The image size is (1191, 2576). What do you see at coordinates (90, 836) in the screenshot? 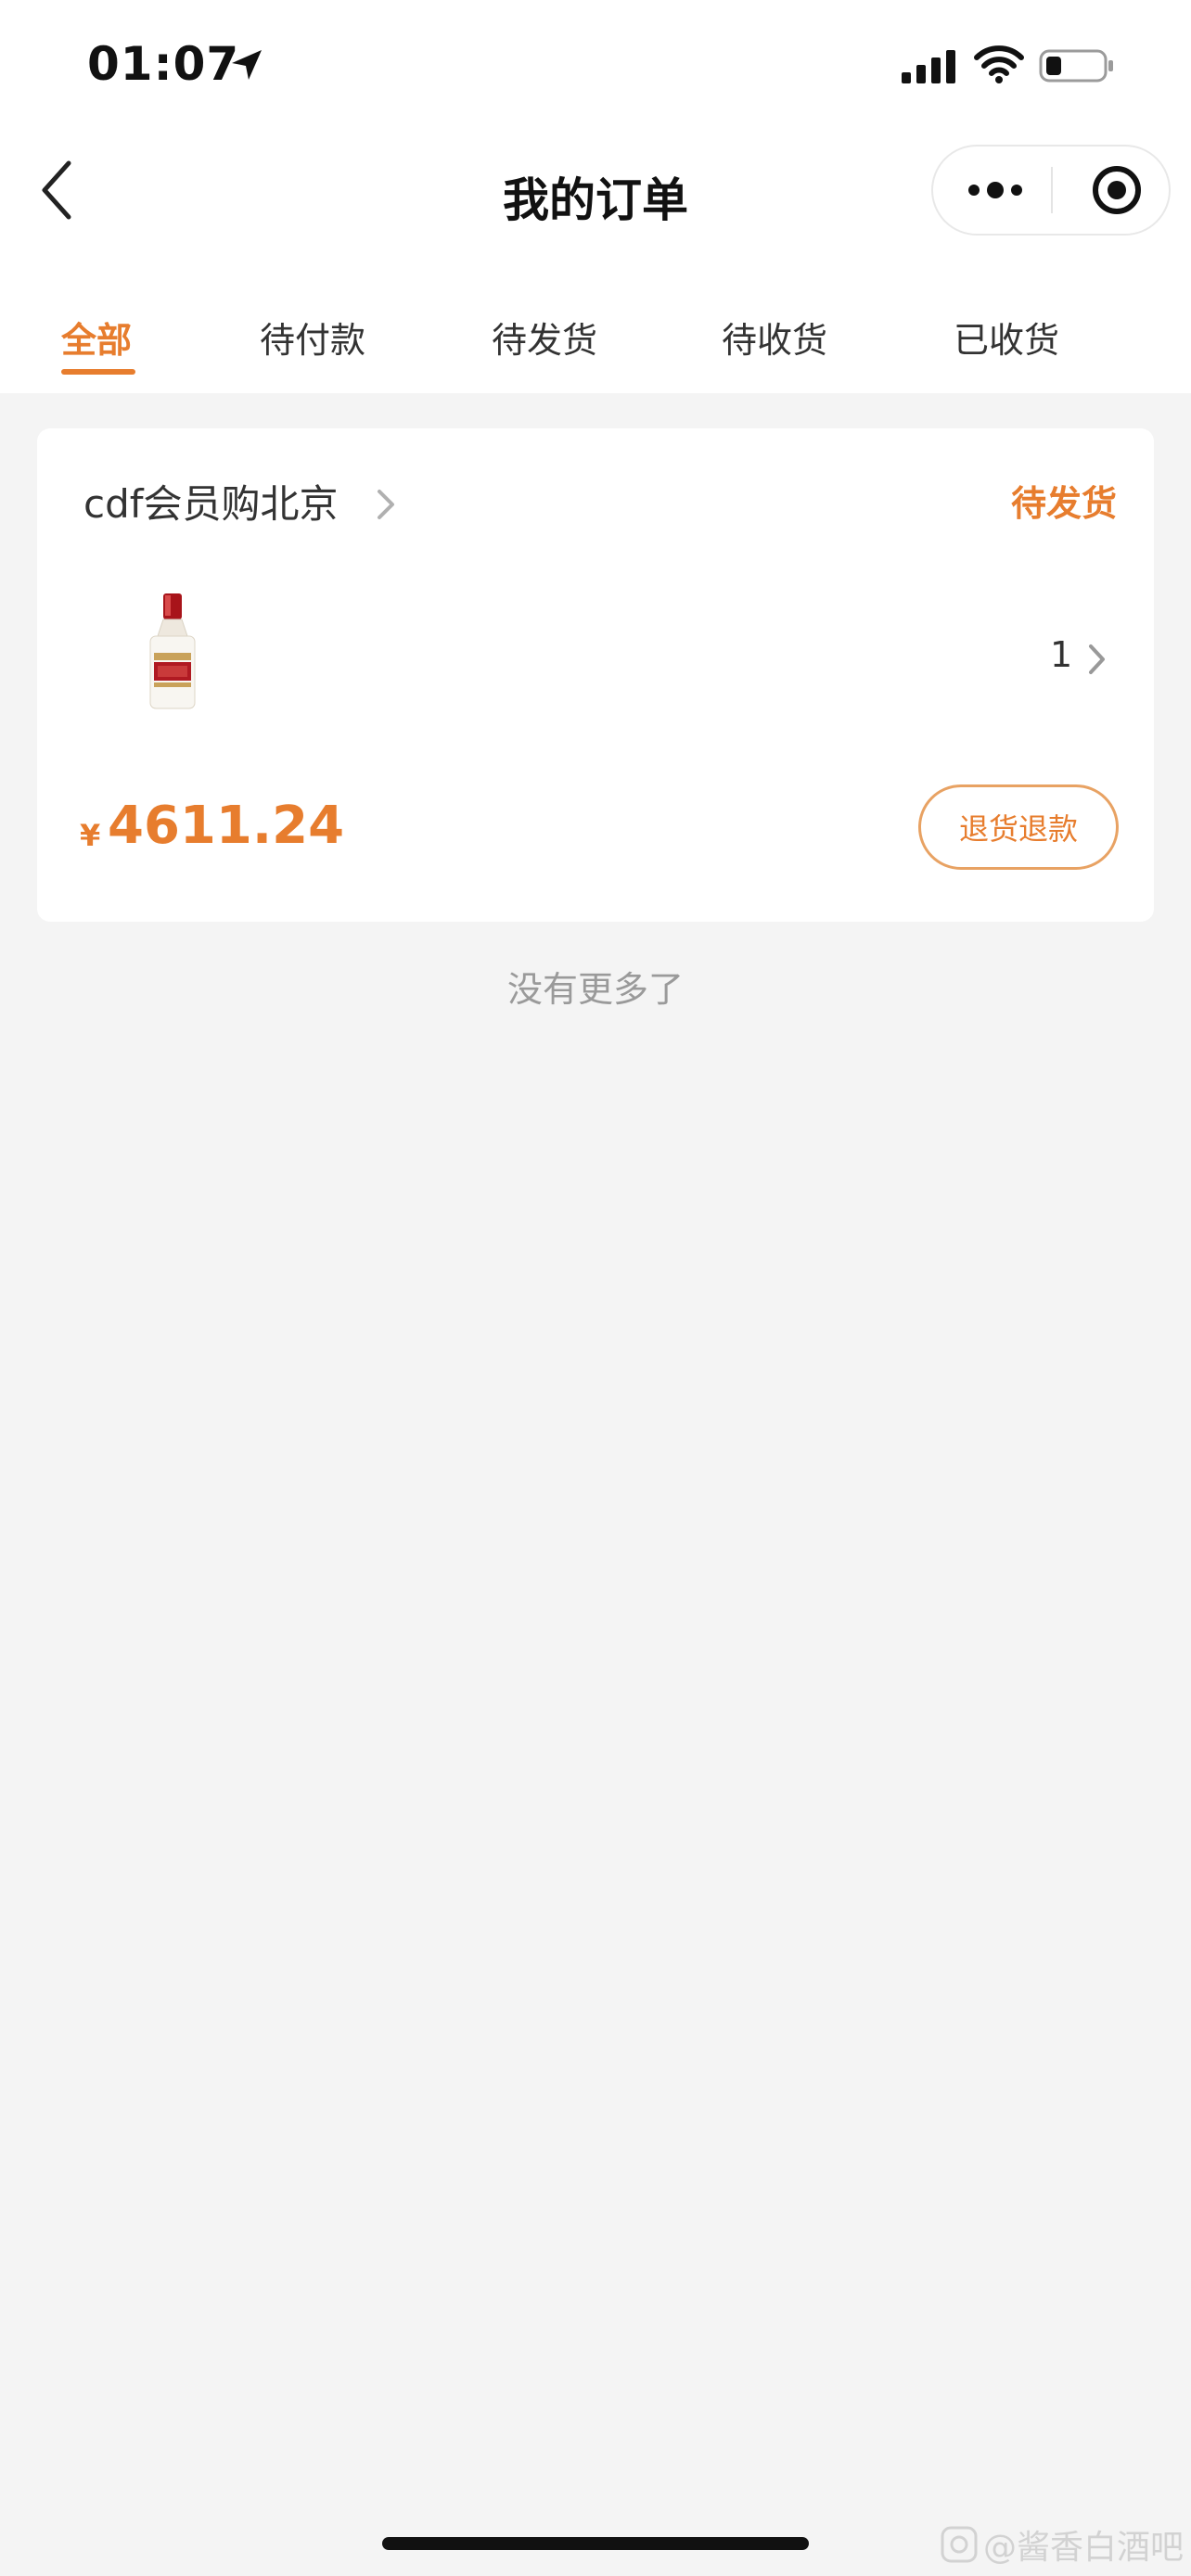
I see `currency-symbol: ¥` at bounding box center [90, 836].